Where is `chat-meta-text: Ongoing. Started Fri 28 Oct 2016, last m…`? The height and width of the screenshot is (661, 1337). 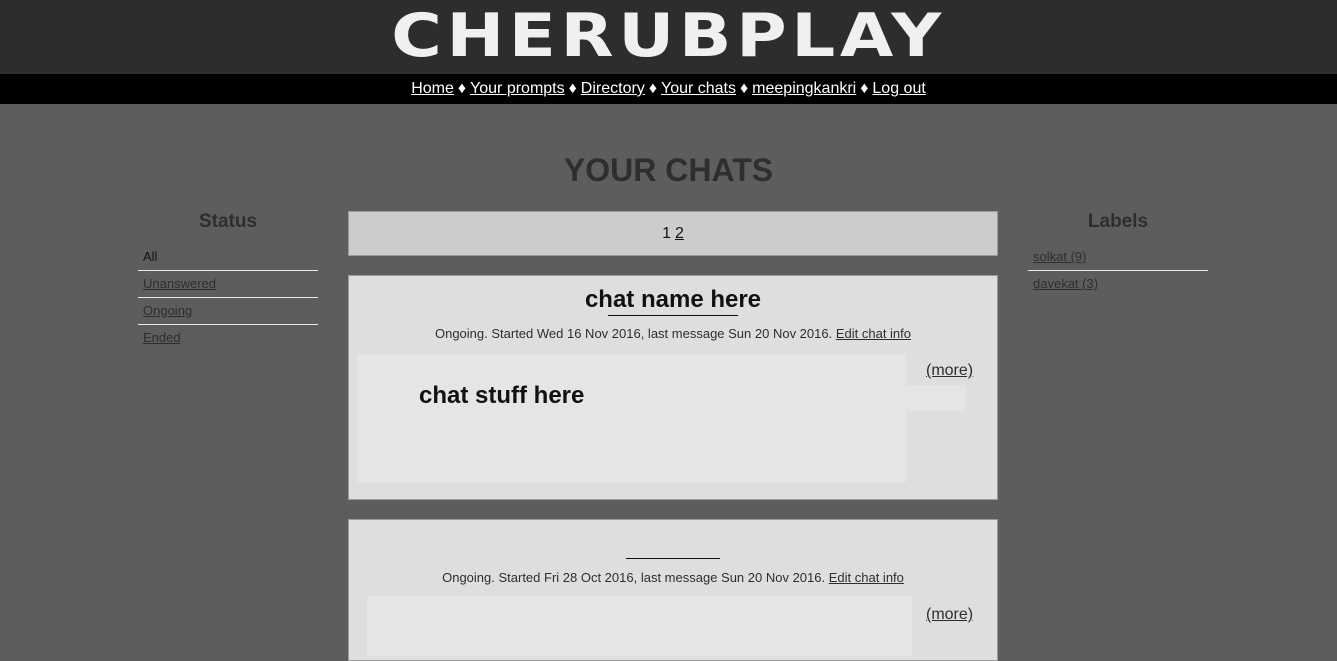
chat-meta-text: Ongoing. Started Fri 28 Oct 2016, last m… is located at coordinates (634, 577).